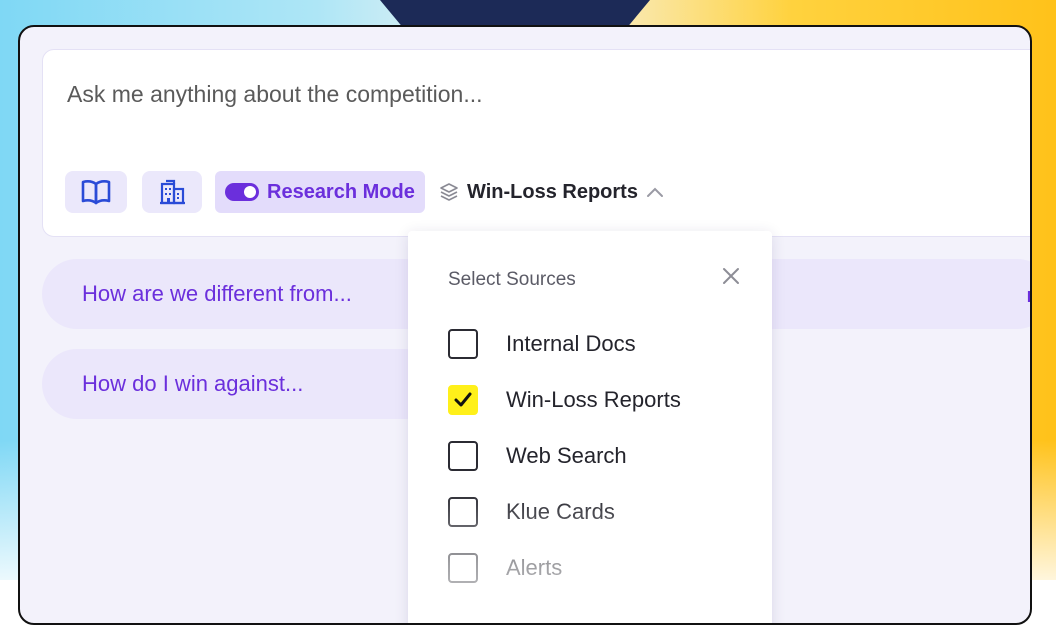  Describe the element at coordinates (560, 511) in the screenshot. I see `option-label: Klue Cards` at that location.